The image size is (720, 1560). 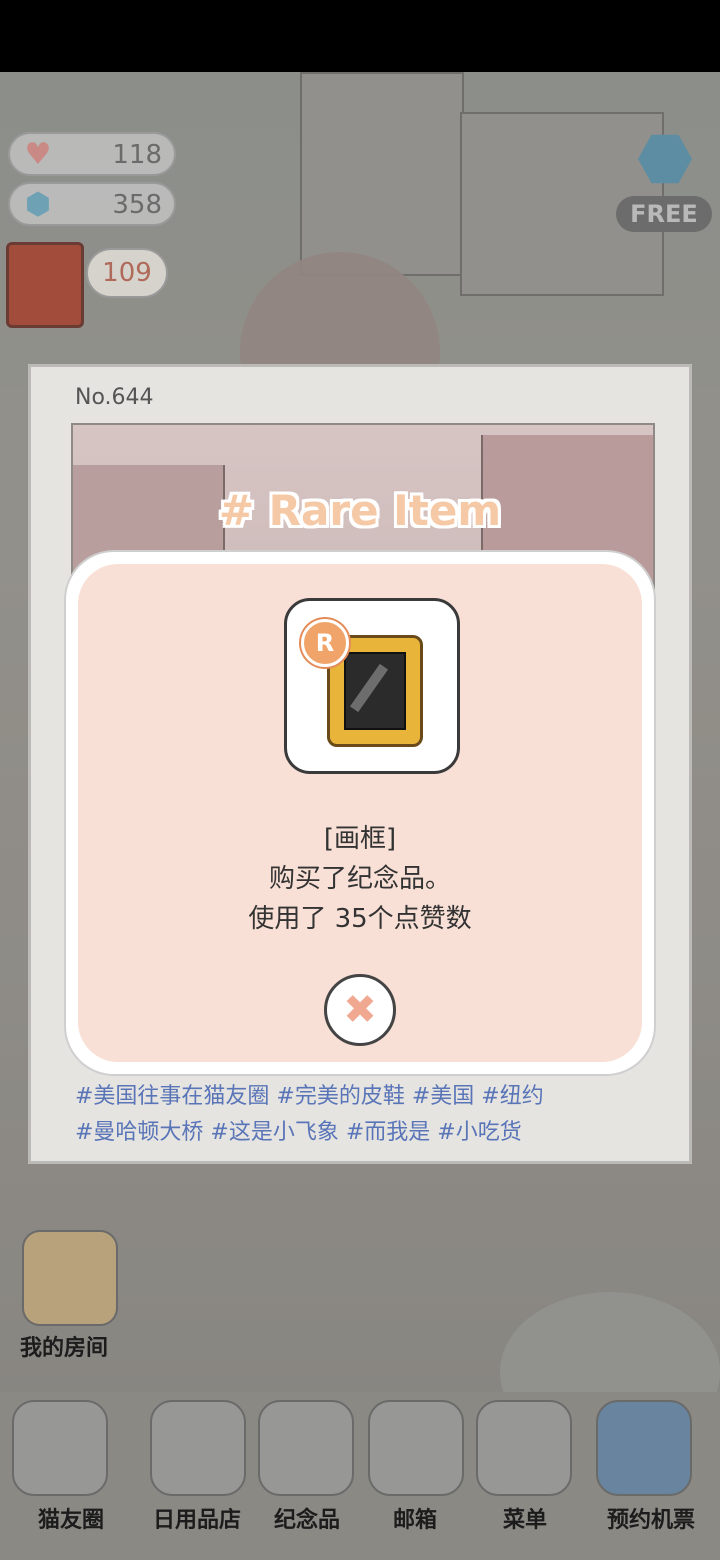 I want to click on gem-icon, so click(x=665, y=159).